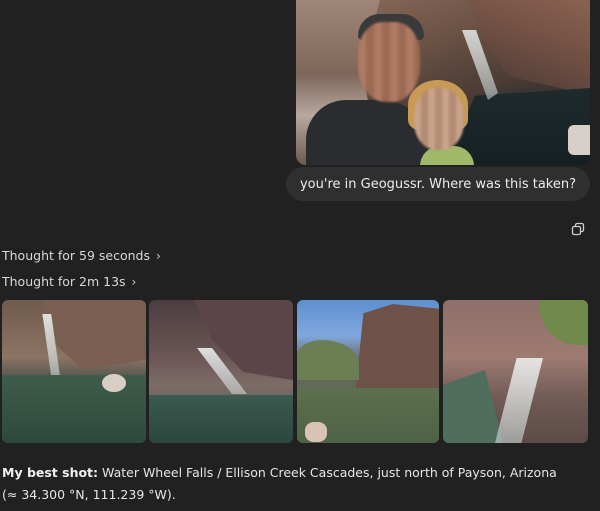 Image resolution: width=600 pixels, height=511 pixels. I want to click on thought-toggle-1: Thought for 59 seconds ›, so click(81, 255).